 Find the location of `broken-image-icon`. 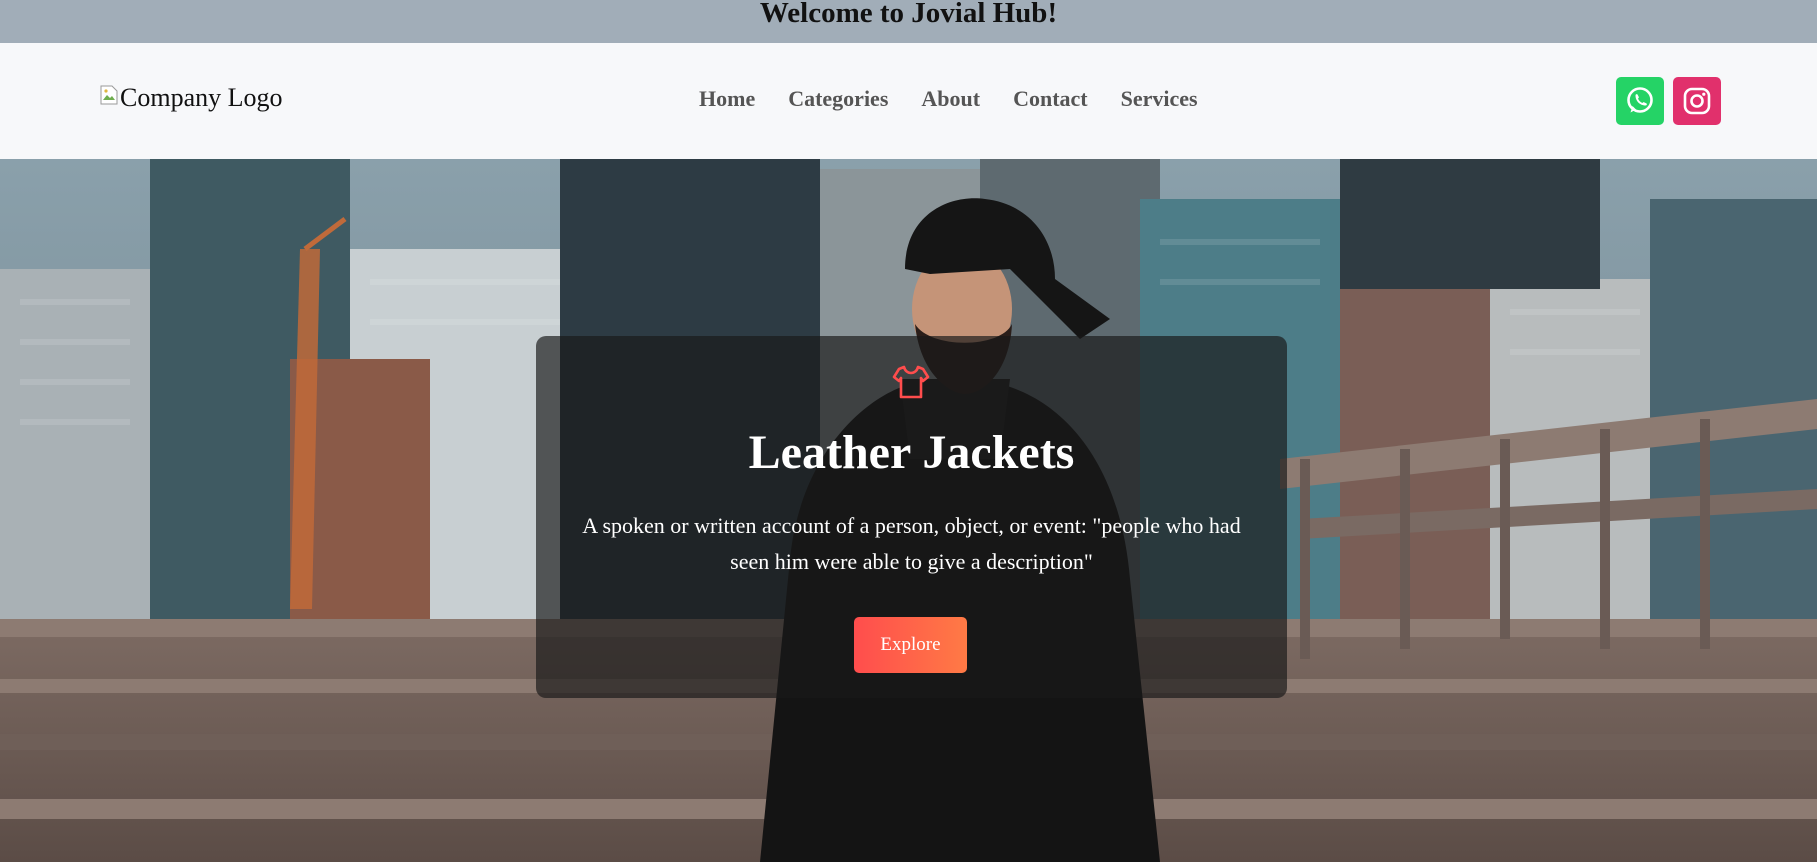

broken-image-icon is located at coordinates (110, 97).